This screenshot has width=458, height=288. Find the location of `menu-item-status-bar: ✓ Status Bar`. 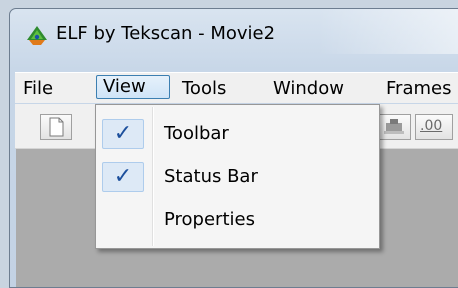

menu-item-status-bar: ✓ Status Bar is located at coordinates (237, 176).